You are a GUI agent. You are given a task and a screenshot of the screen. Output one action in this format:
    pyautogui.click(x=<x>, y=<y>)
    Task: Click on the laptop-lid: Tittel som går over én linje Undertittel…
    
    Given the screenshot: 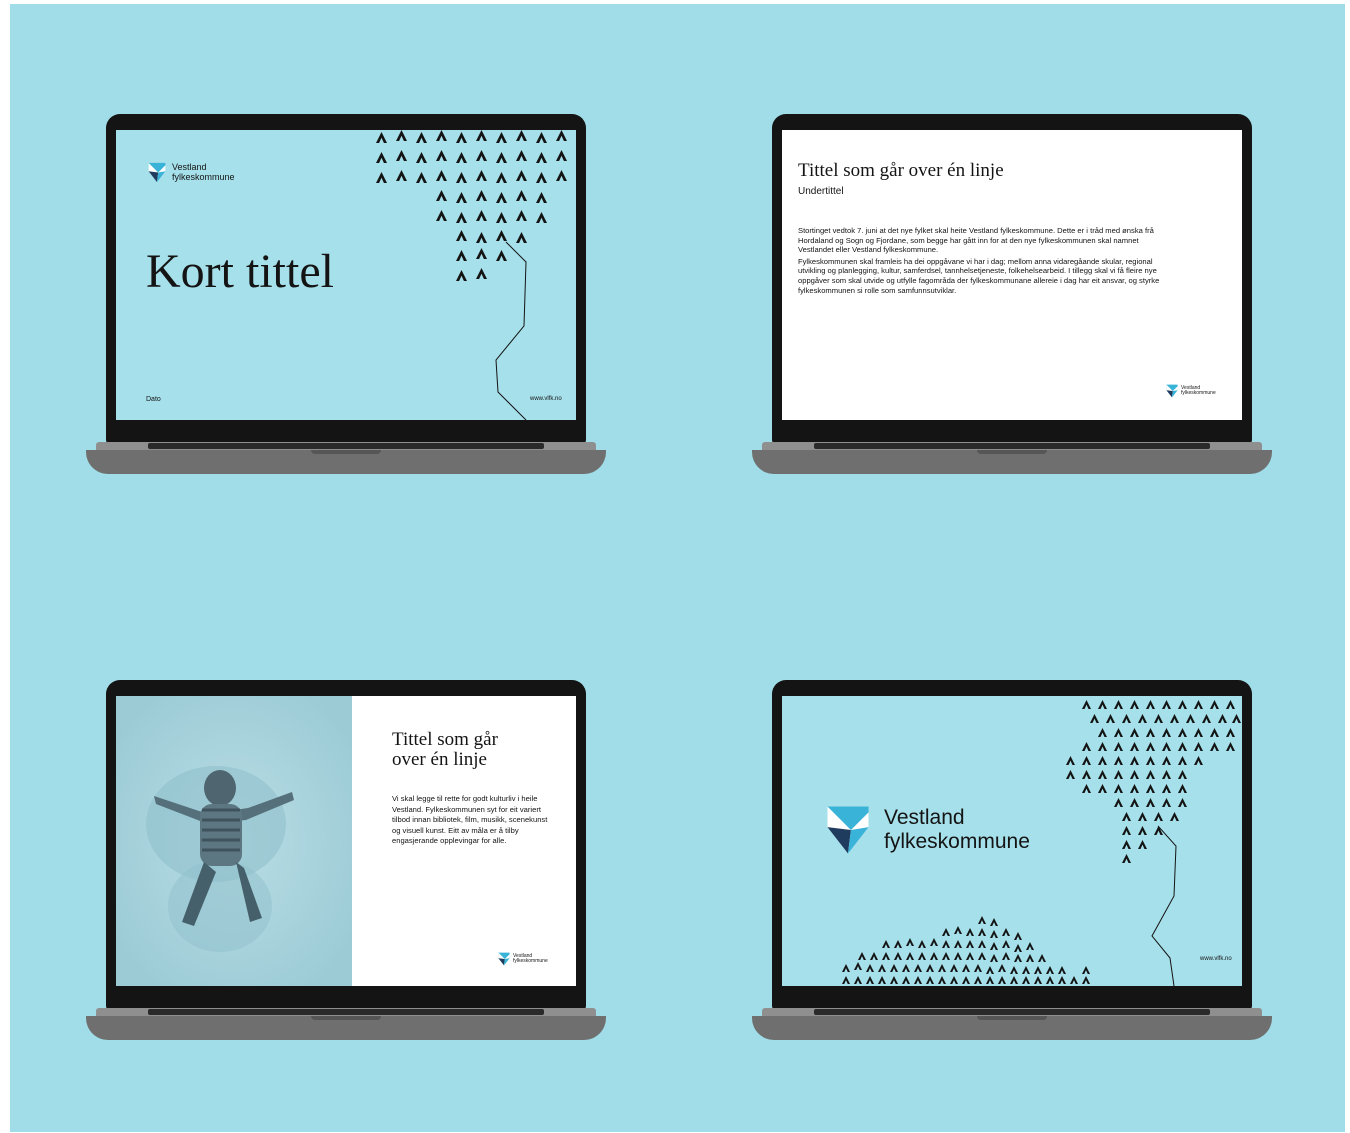 What is the action you would take?
    pyautogui.click(x=1012, y=279)
    